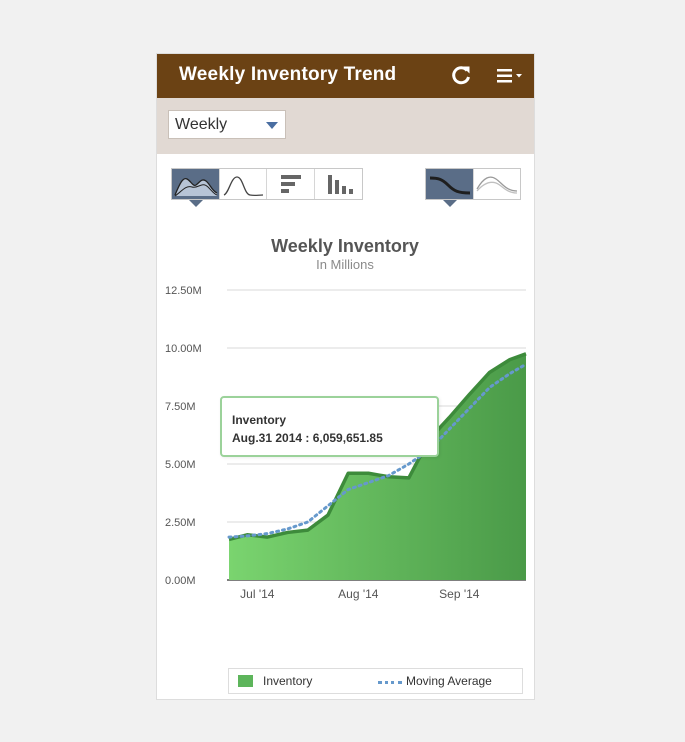 This screenshot has width=685, height=742. I want to click on x-tick-label: Aug '14, so click(358, 594).